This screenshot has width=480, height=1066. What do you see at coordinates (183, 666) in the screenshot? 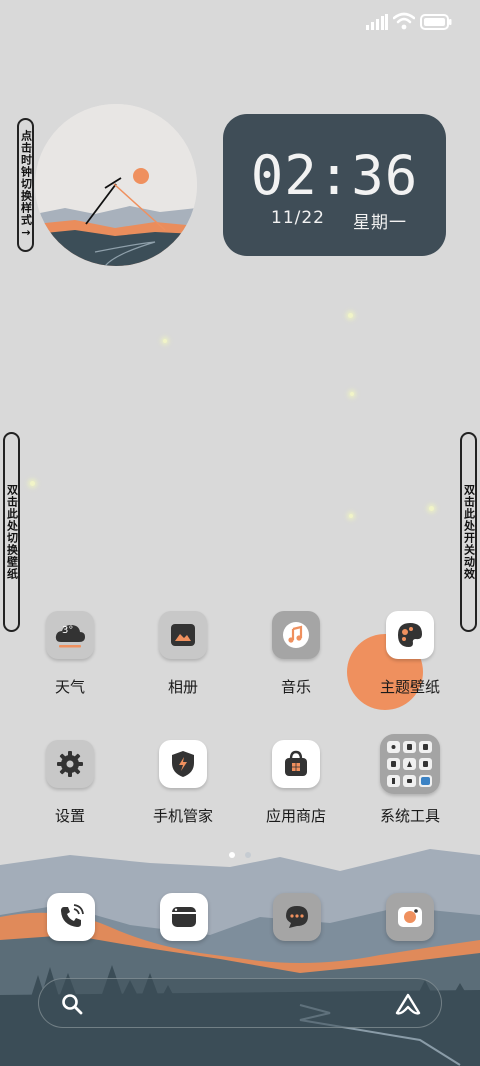
I see `app-gallery: 相册` at bounding box center [183, 666].